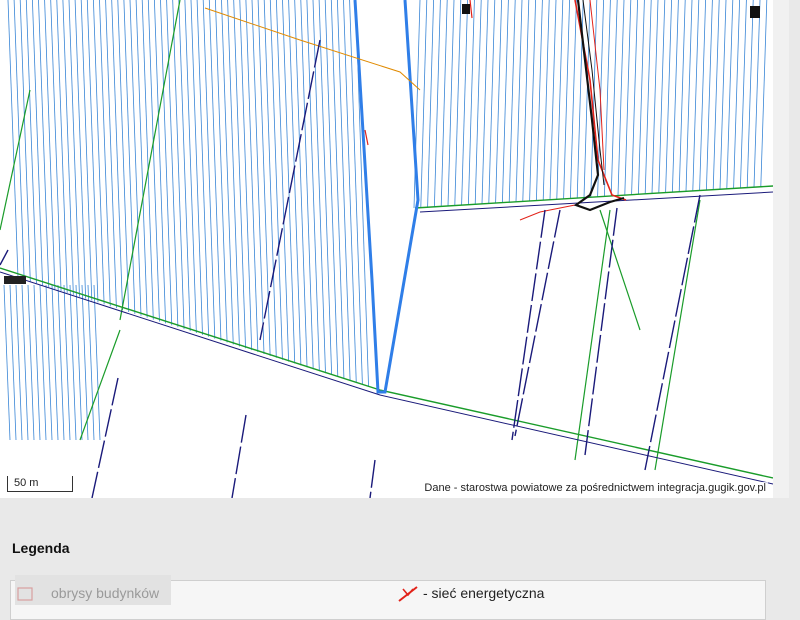 Image resolution: width=800 pixels, height=620 pixels. I want to click on legend-item-buildings: obrysy budynków, so click(93, 590).